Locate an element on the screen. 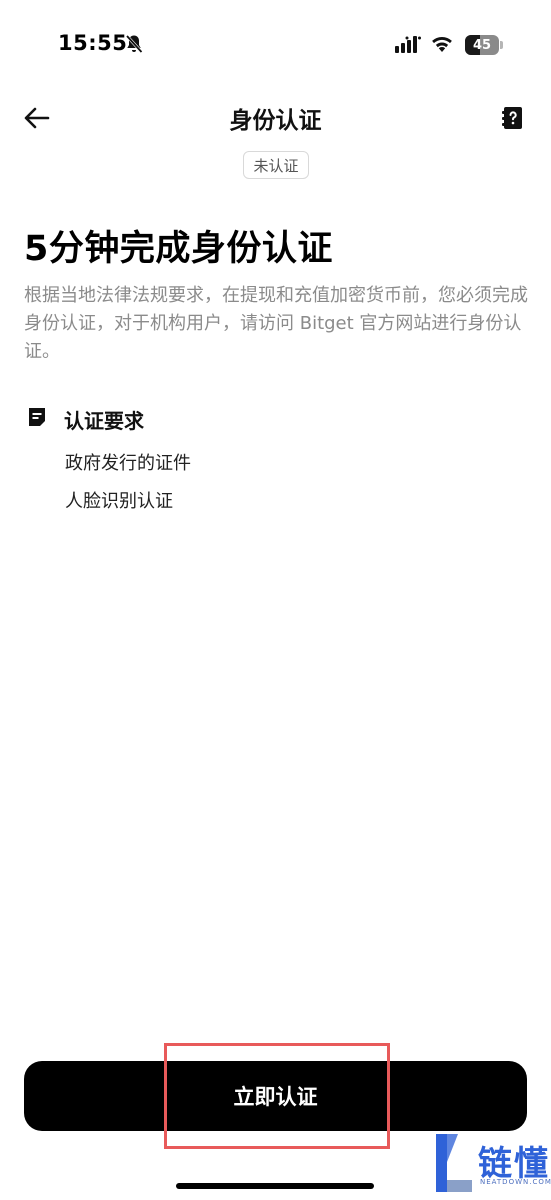  status-bar: 15:55 45 is located at coordinates (275, 40).